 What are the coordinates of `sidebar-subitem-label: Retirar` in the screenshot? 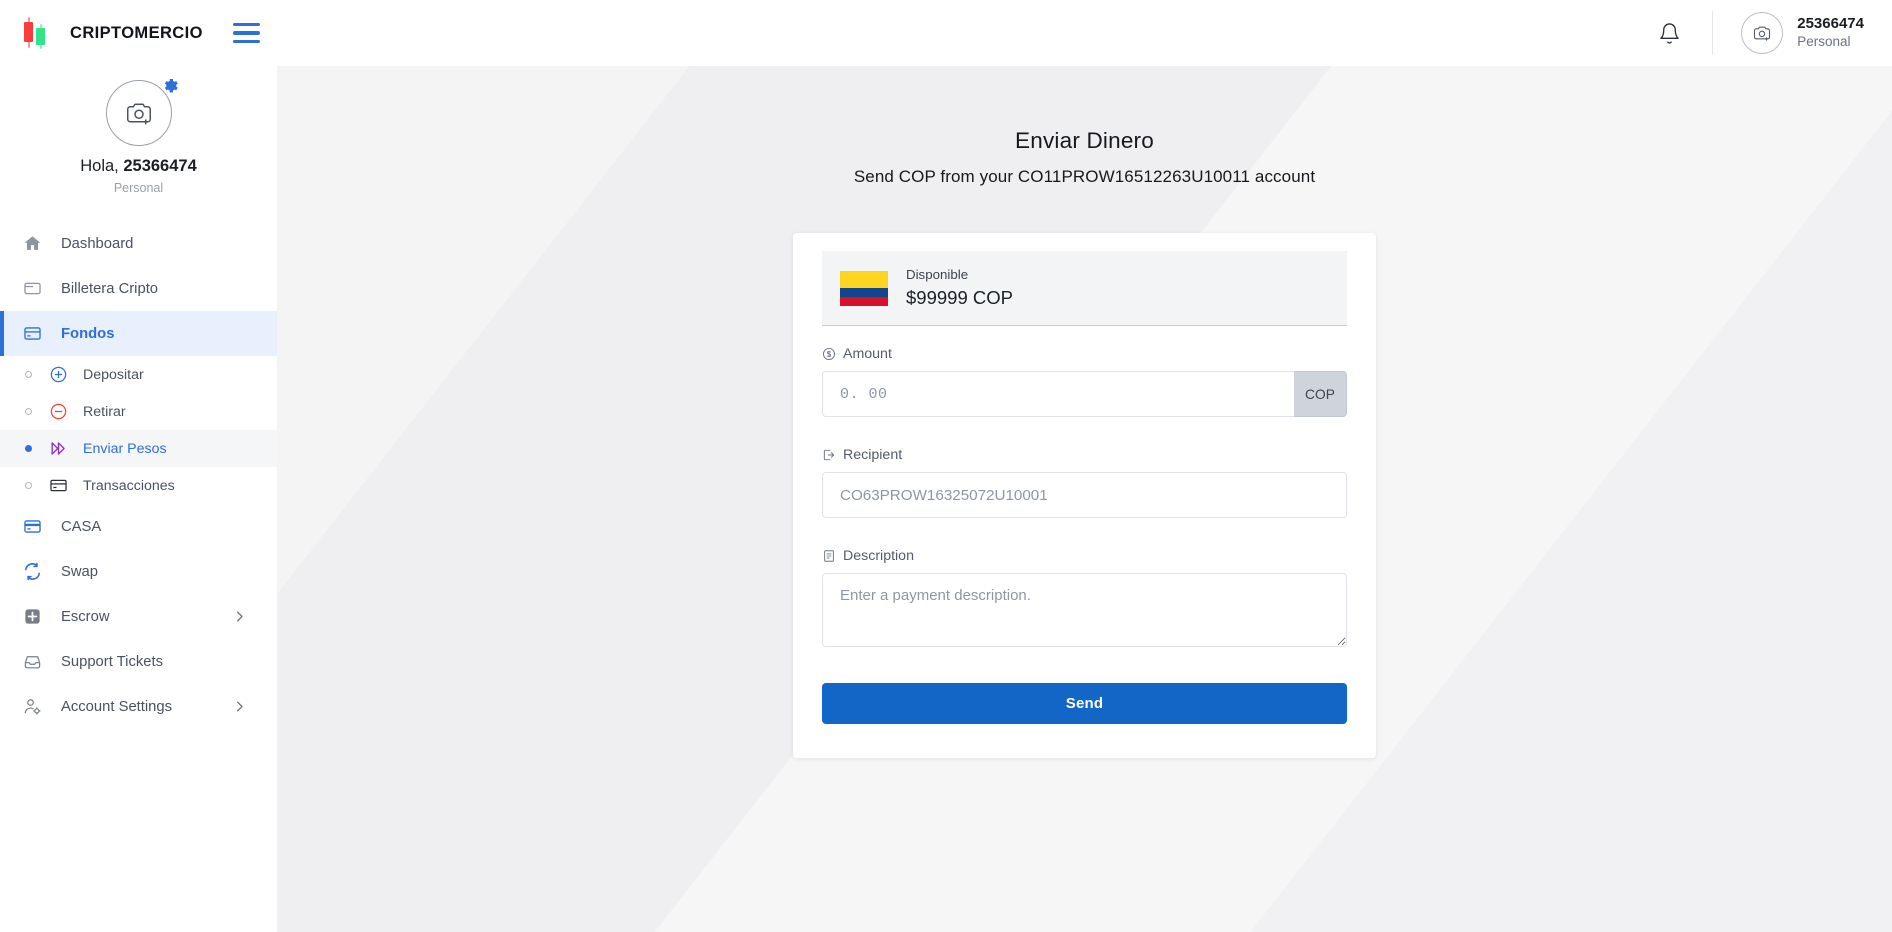 It's located at (104, 411).